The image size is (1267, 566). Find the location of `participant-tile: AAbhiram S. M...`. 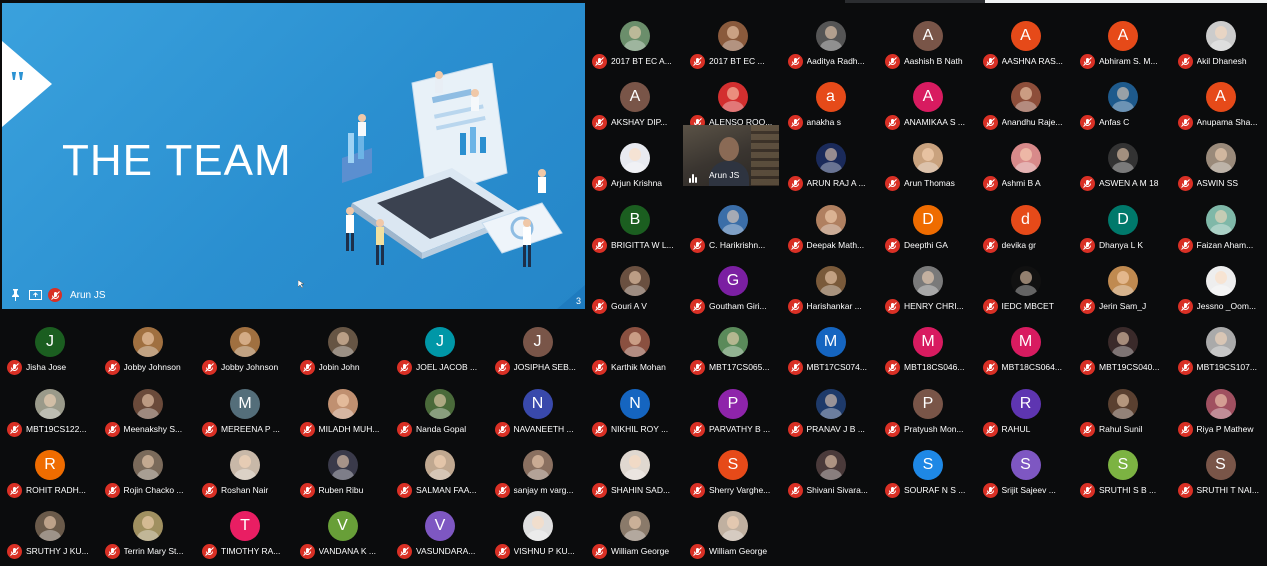

participant-tile: AAbhiram S. M... is located at coordinates (1123, 45).